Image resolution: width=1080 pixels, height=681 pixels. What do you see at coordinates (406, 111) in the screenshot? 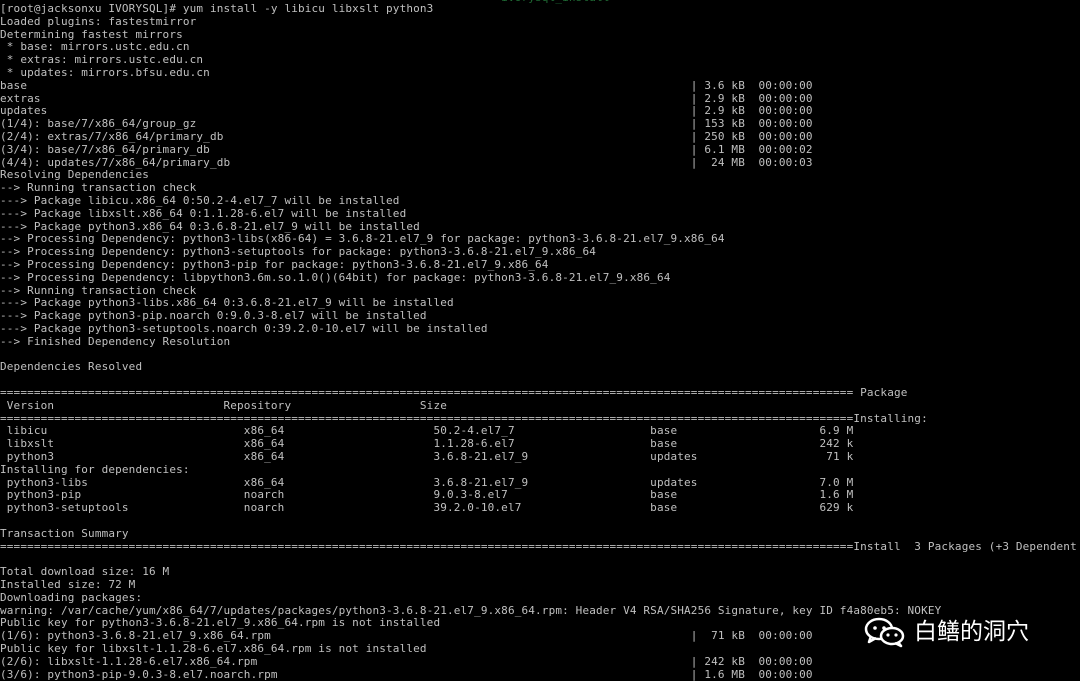
I see `terminal-line: updates | 2.9 kB 00:00:00` at bounding box center [406, 111].